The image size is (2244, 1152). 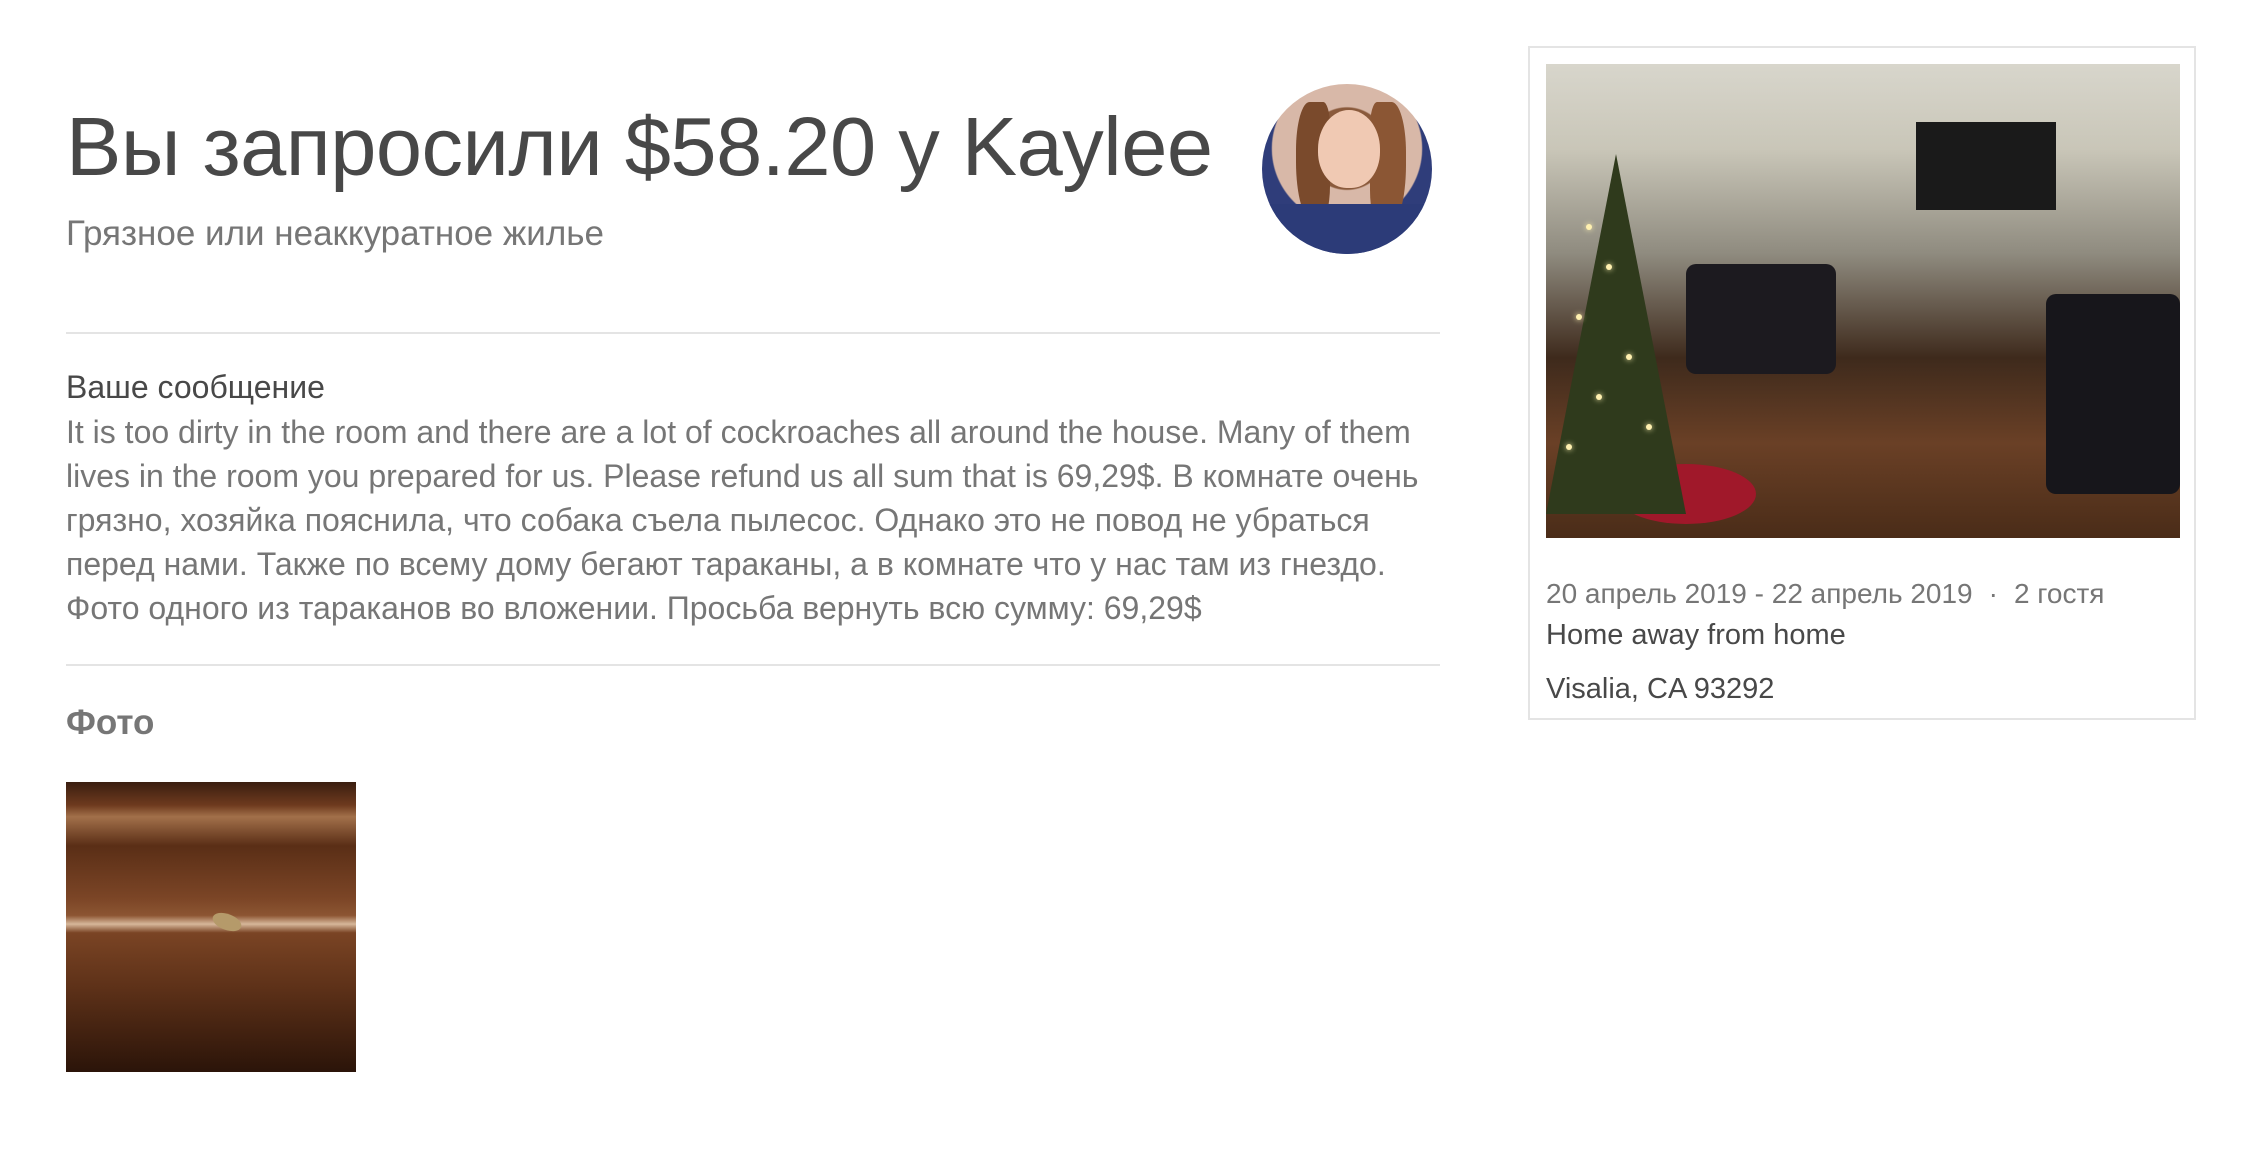 What do you see at coordinates (227, 922) in the screenshot?
I see `cockroach-image-detail` at bounding box center [227, 922].